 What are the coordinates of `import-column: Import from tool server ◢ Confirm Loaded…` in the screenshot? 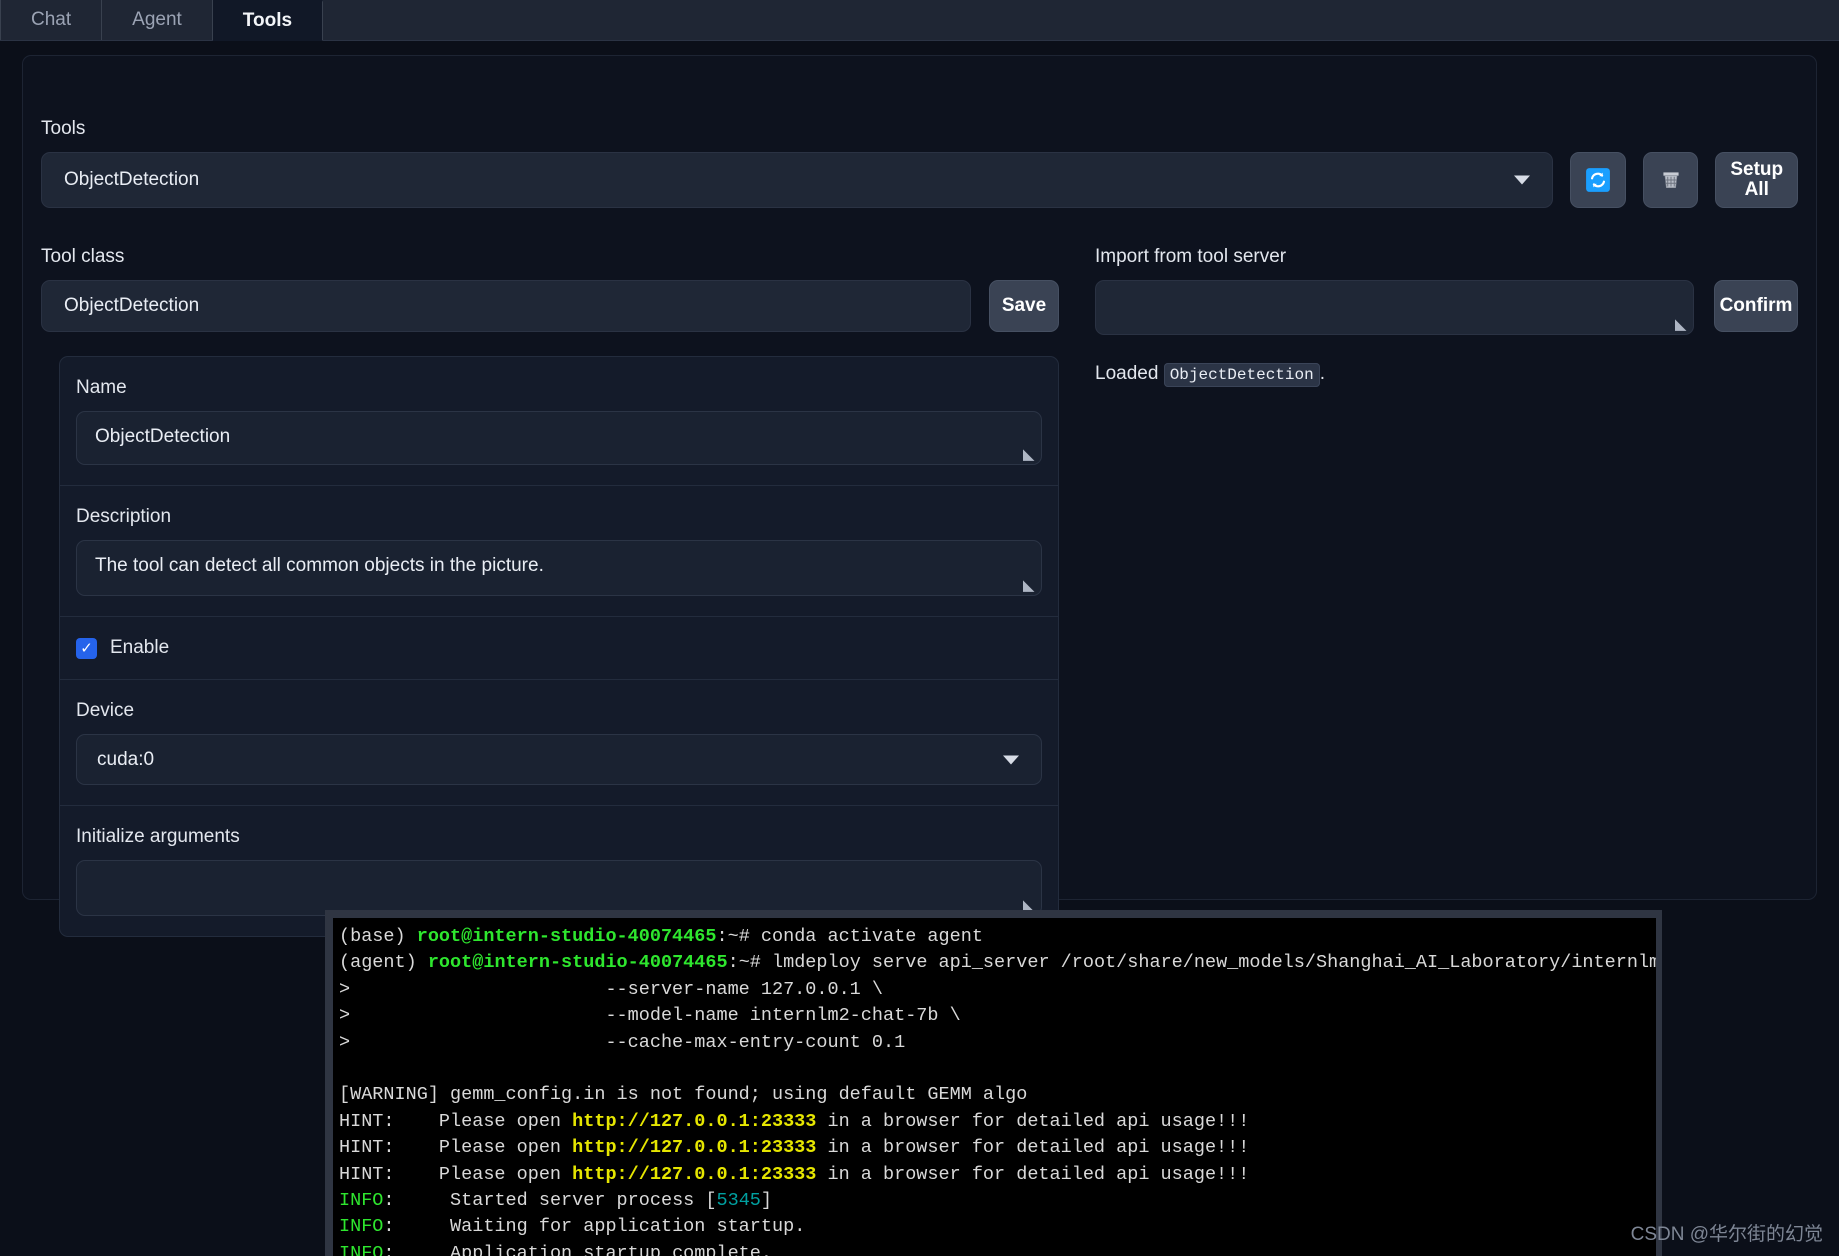 It's located at (1446, 316).